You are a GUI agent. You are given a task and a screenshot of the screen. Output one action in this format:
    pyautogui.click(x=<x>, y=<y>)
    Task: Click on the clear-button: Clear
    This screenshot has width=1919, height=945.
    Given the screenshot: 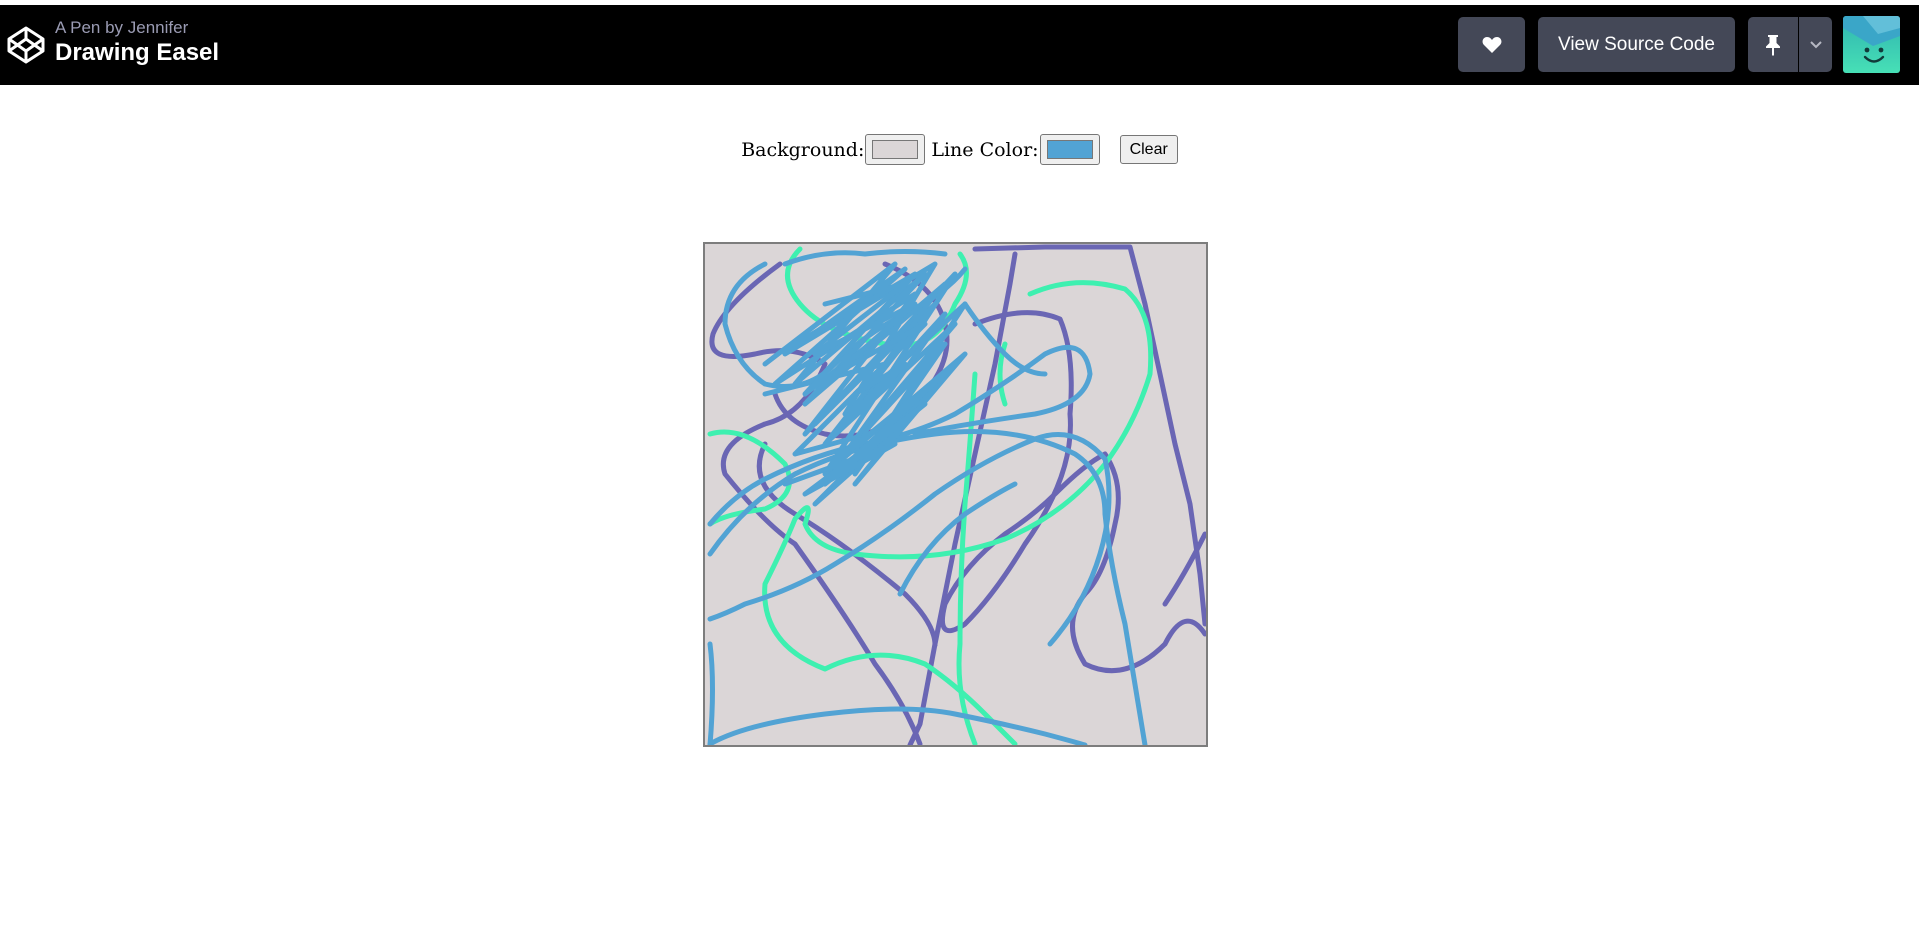 What is the action you would take?
    pyautogui.click(x=1148, y=149)
    